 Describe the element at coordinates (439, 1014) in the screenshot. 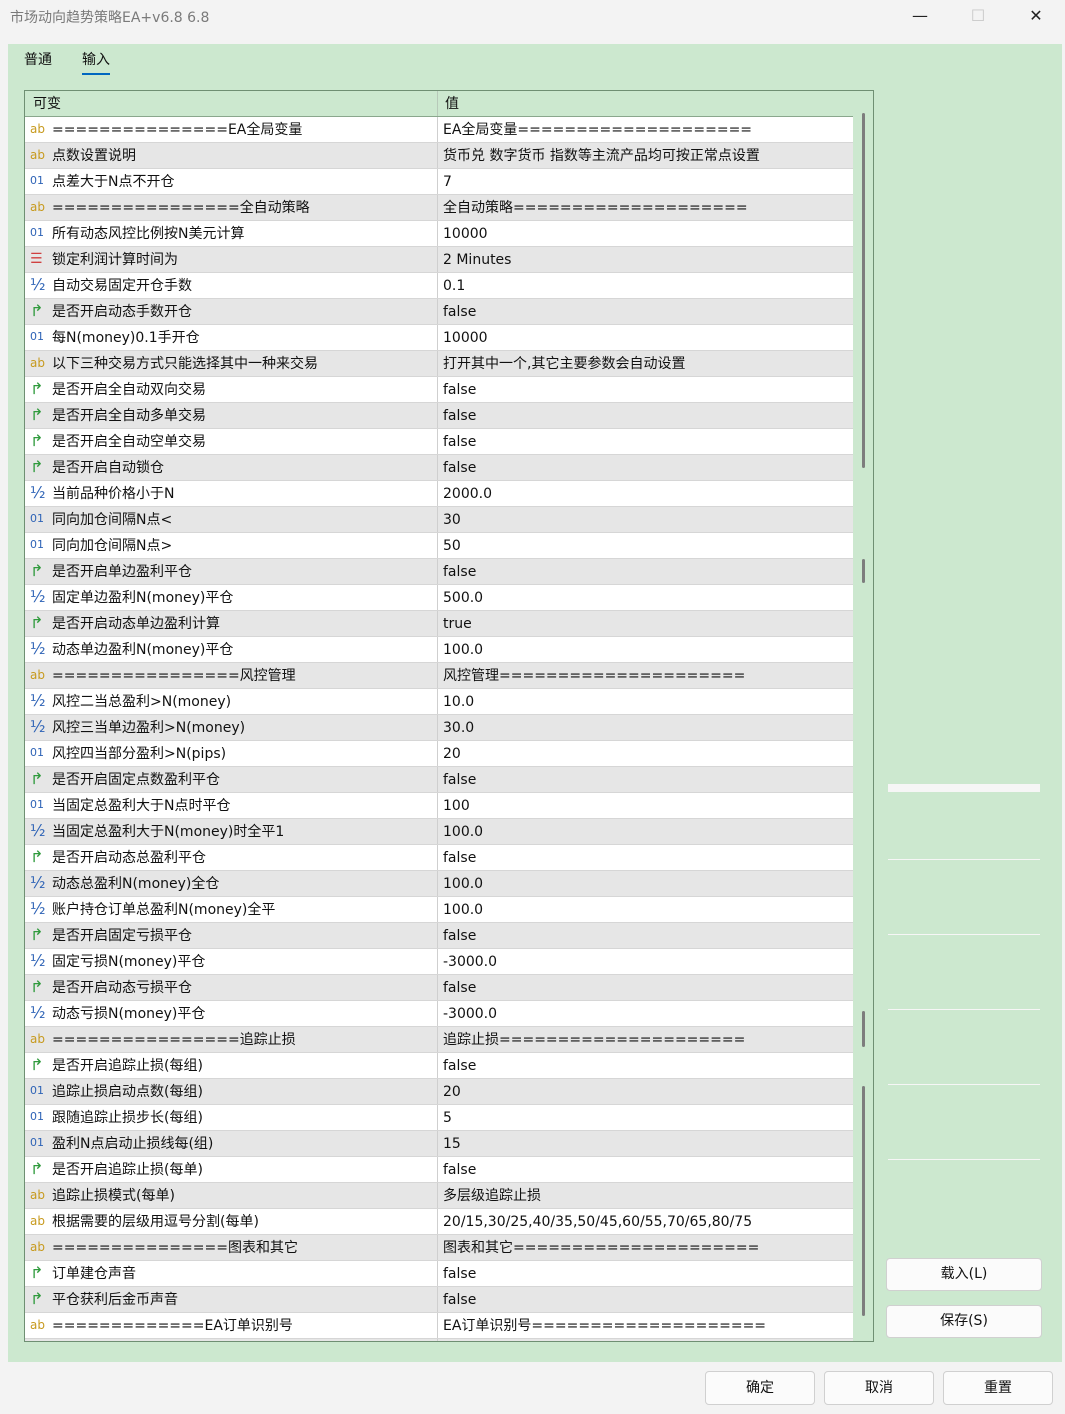

I see `table-row: ½ 动态亏损N(money)平仓 -3000.0` at that location.